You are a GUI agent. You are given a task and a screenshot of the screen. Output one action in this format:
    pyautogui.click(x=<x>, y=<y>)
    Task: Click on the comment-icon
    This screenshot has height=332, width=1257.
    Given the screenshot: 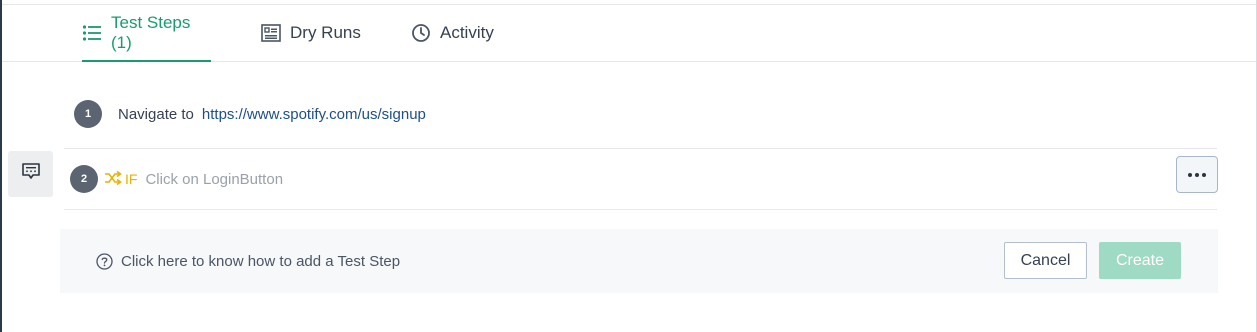 What is the action you would take?
    pyautogui.click(x=30, y=174)
    